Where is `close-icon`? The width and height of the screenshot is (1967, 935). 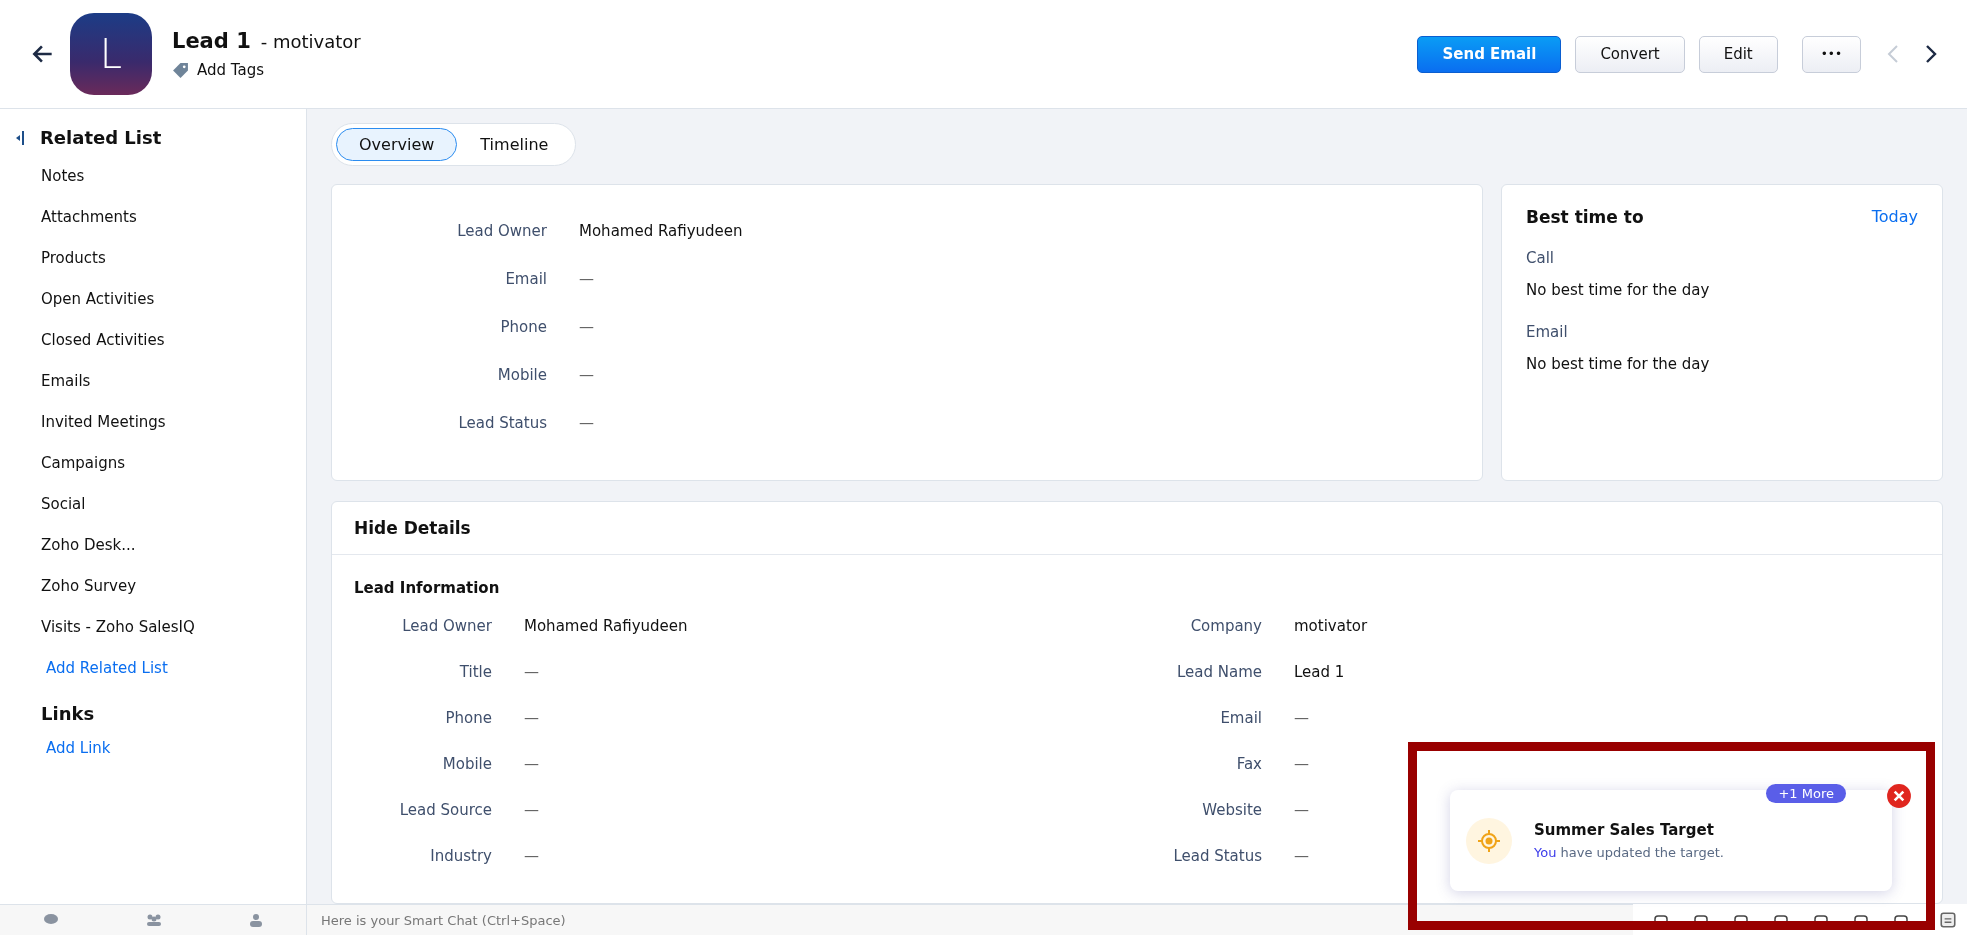 close-icon is located at coordinates (1899, 796).